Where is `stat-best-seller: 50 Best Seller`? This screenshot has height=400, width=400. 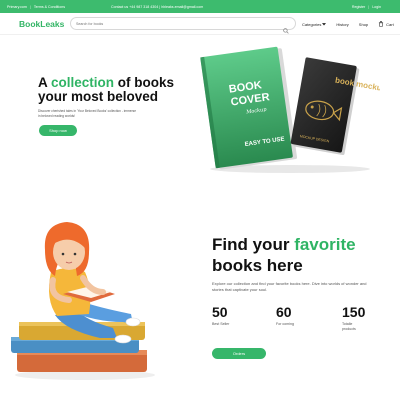
stat-best-seller: 50 Best Seller is located at coordinates (223, 315).